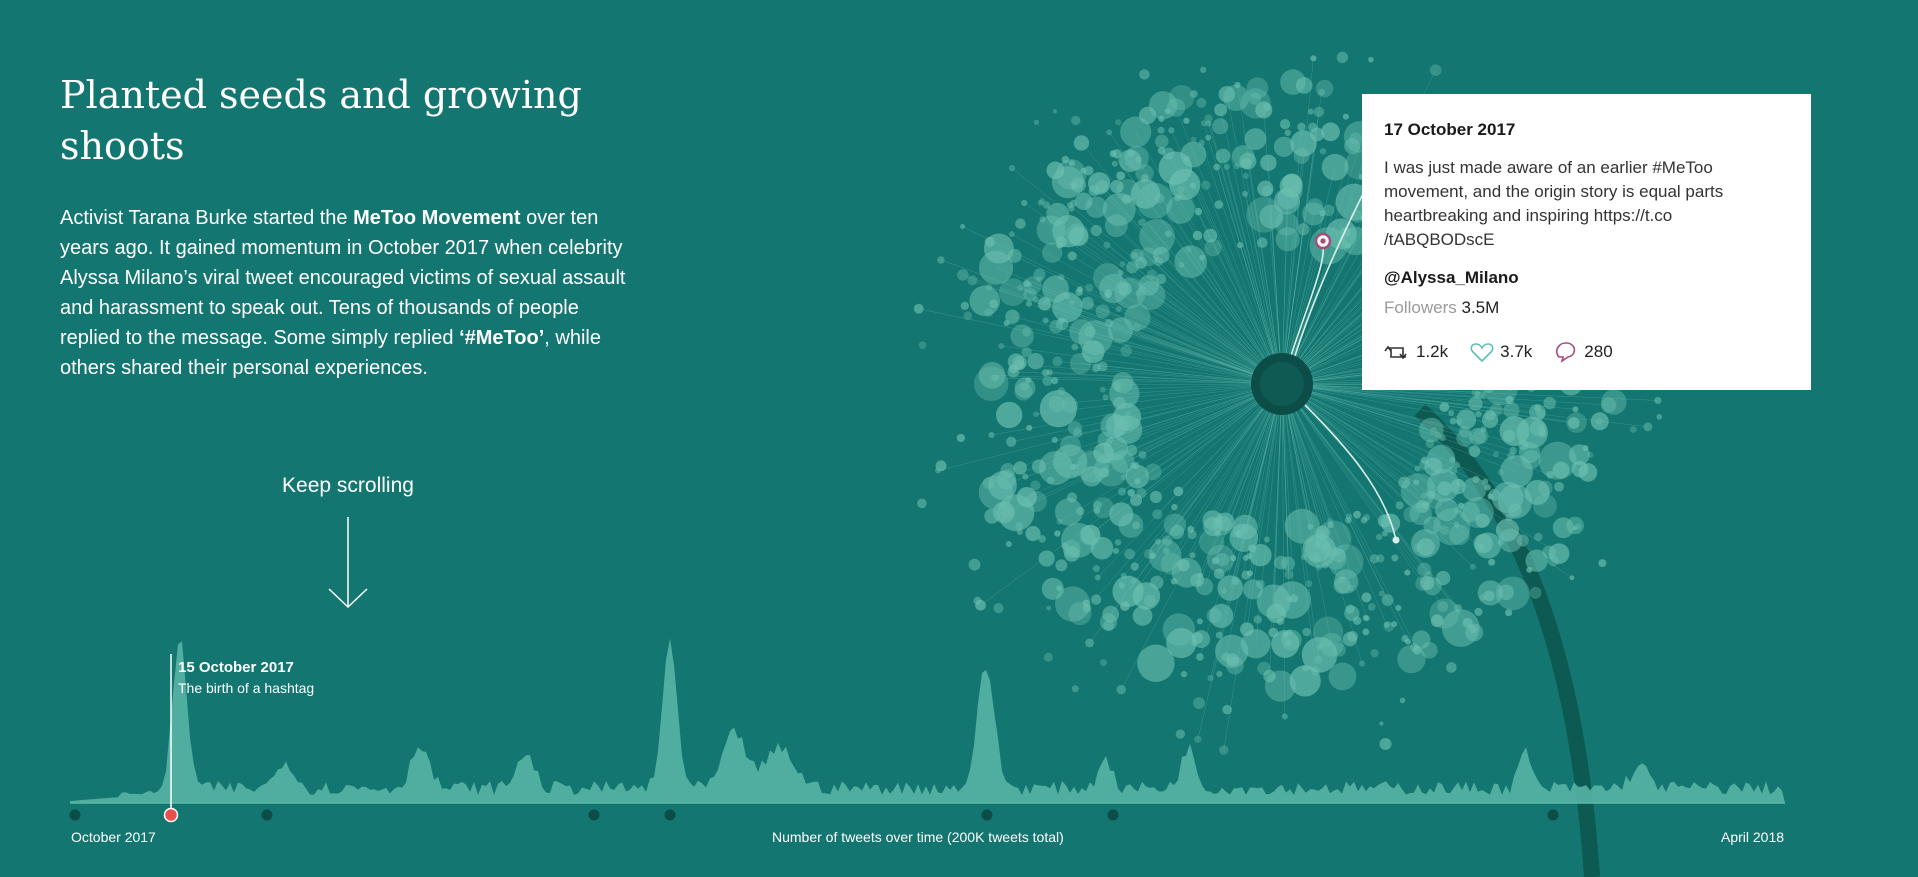 The image size is (1918, 877). I want to click on current-date-marker, so click(171, 815).